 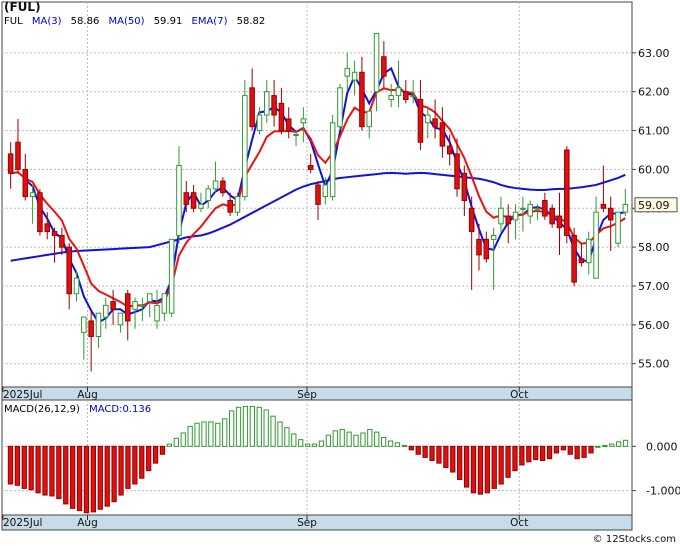 What do you see at coordinates (662, 446) in the screenshot?
I see `macd-tick-label: 0.000` at bounding box center [662, 446].